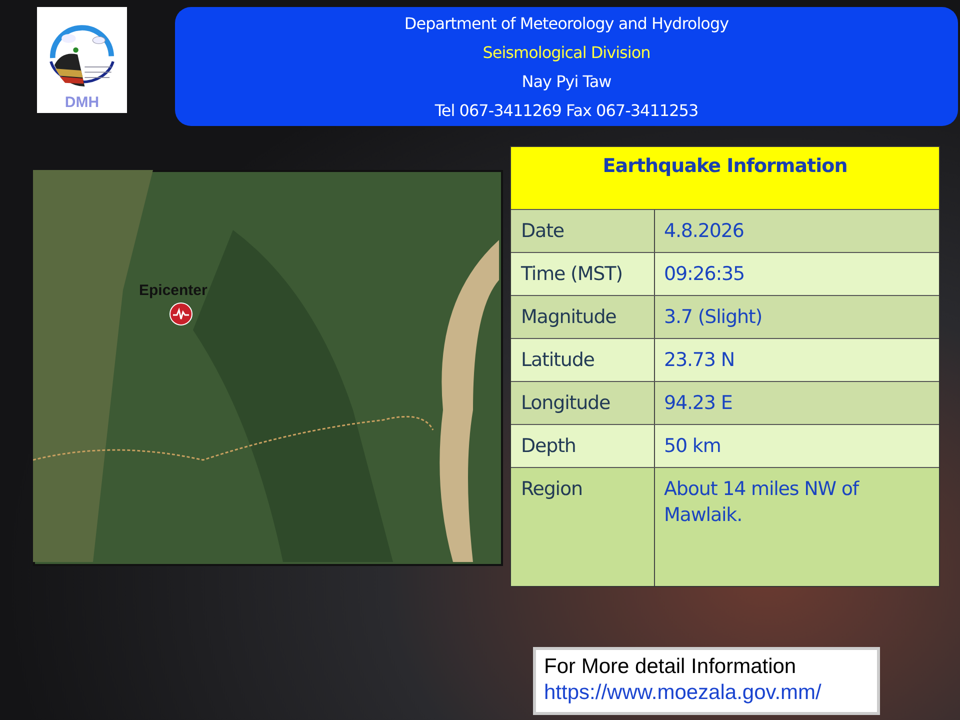 The height and width of the screenshot is (720, 960). What do you see at coordinates (704, 274) in the screenshot?
I see `table-cell-text: 09:26:35` at bounding box center [704, 274].